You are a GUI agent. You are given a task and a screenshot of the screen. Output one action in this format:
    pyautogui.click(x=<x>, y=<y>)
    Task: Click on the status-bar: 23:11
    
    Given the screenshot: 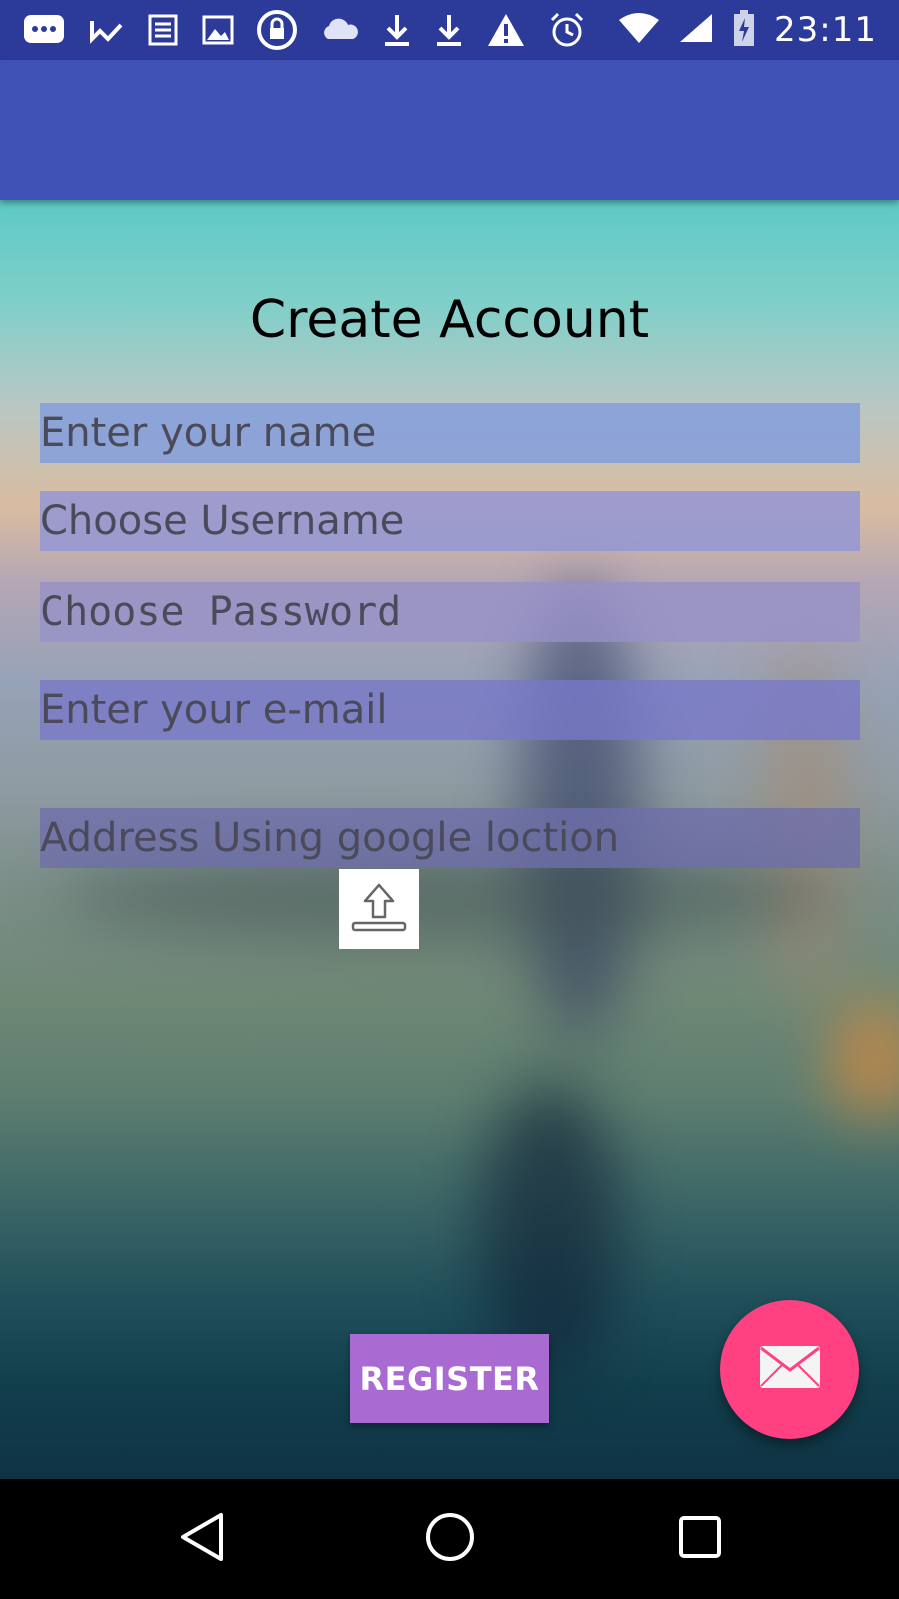 What is the action you would take?
    pyautogui.click(x=449, y=30)
    